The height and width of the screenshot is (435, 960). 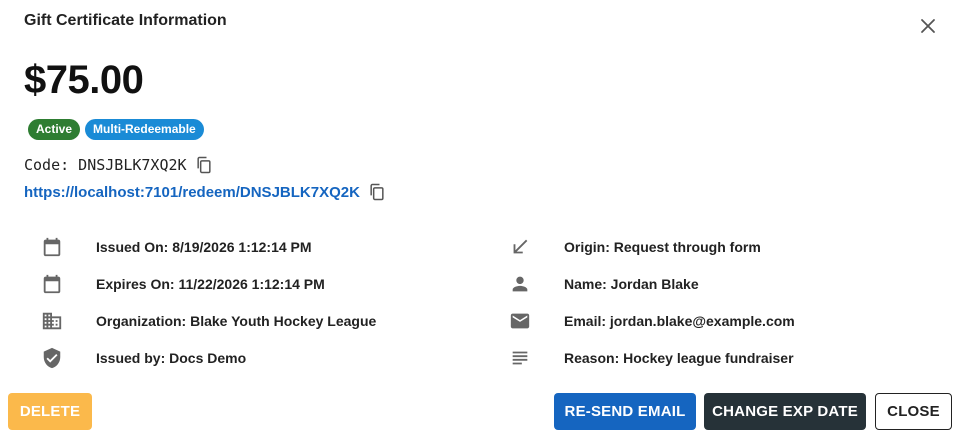 I want to click on name-text: Name: Jordan Blake, so click(x=631, y=284).